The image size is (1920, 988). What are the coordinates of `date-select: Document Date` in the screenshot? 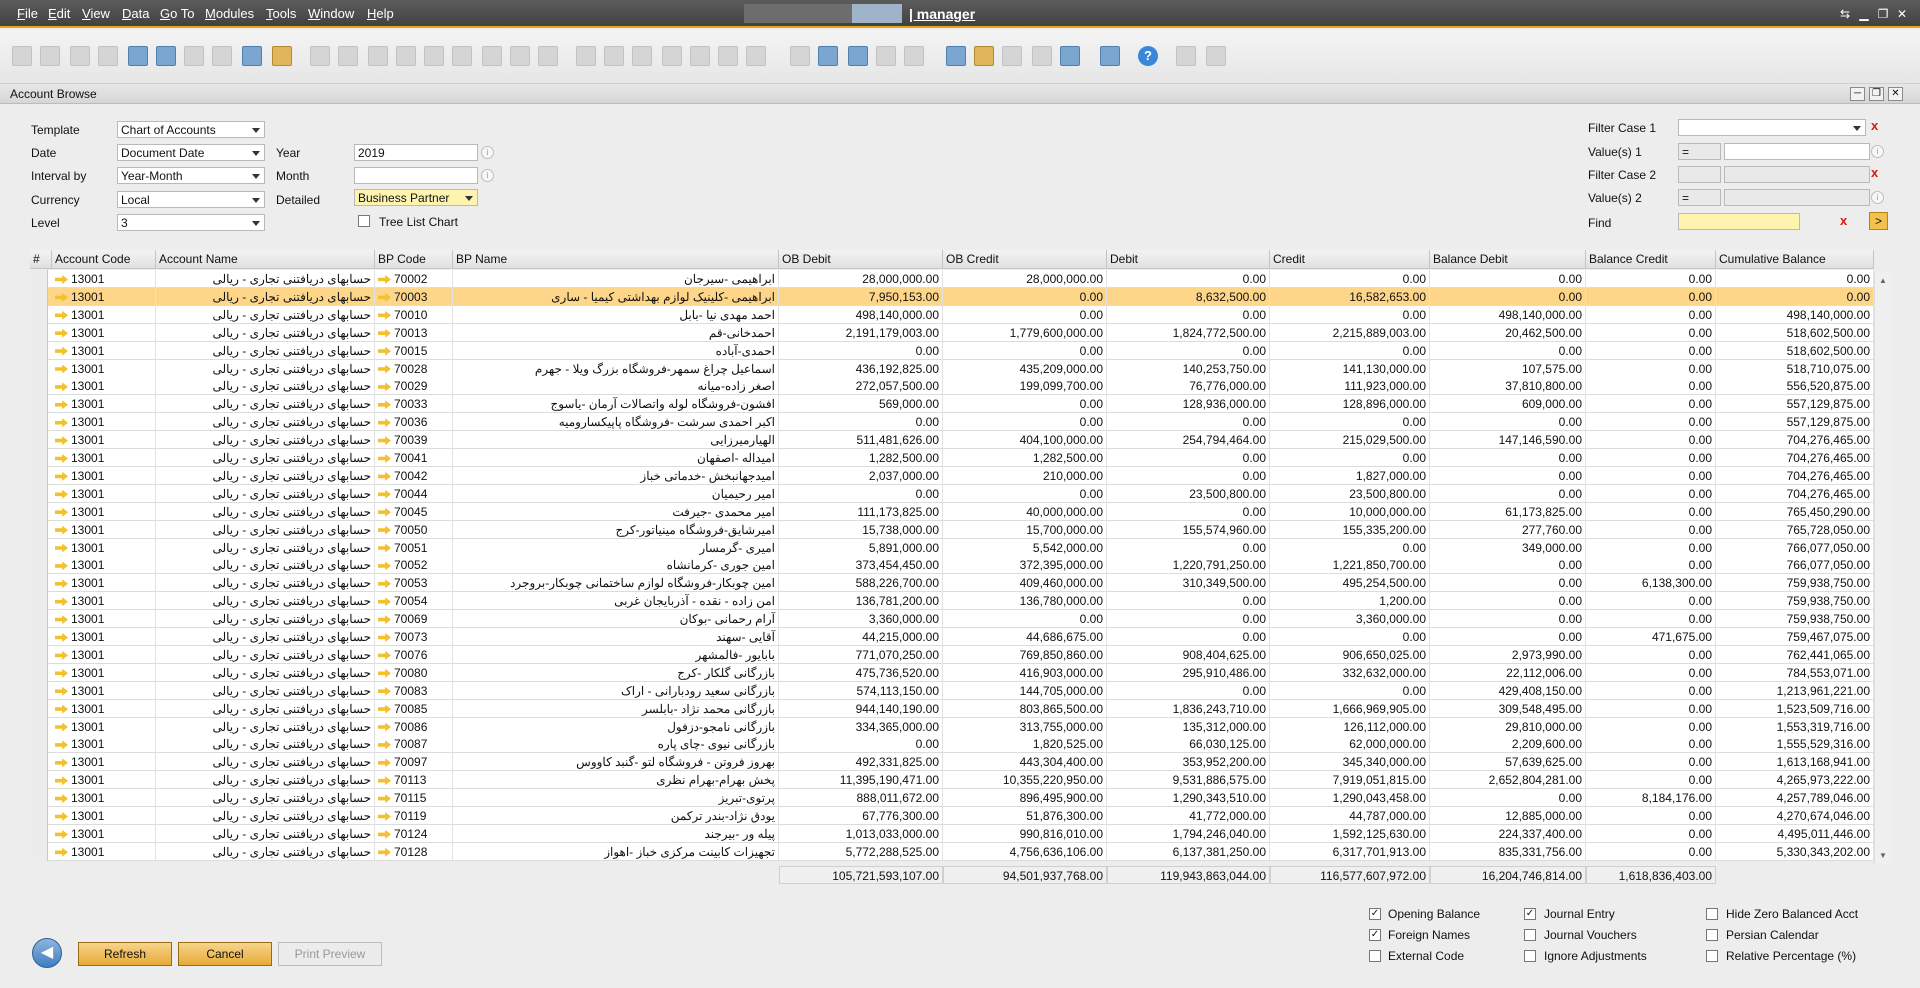 It's located at (191, 152).